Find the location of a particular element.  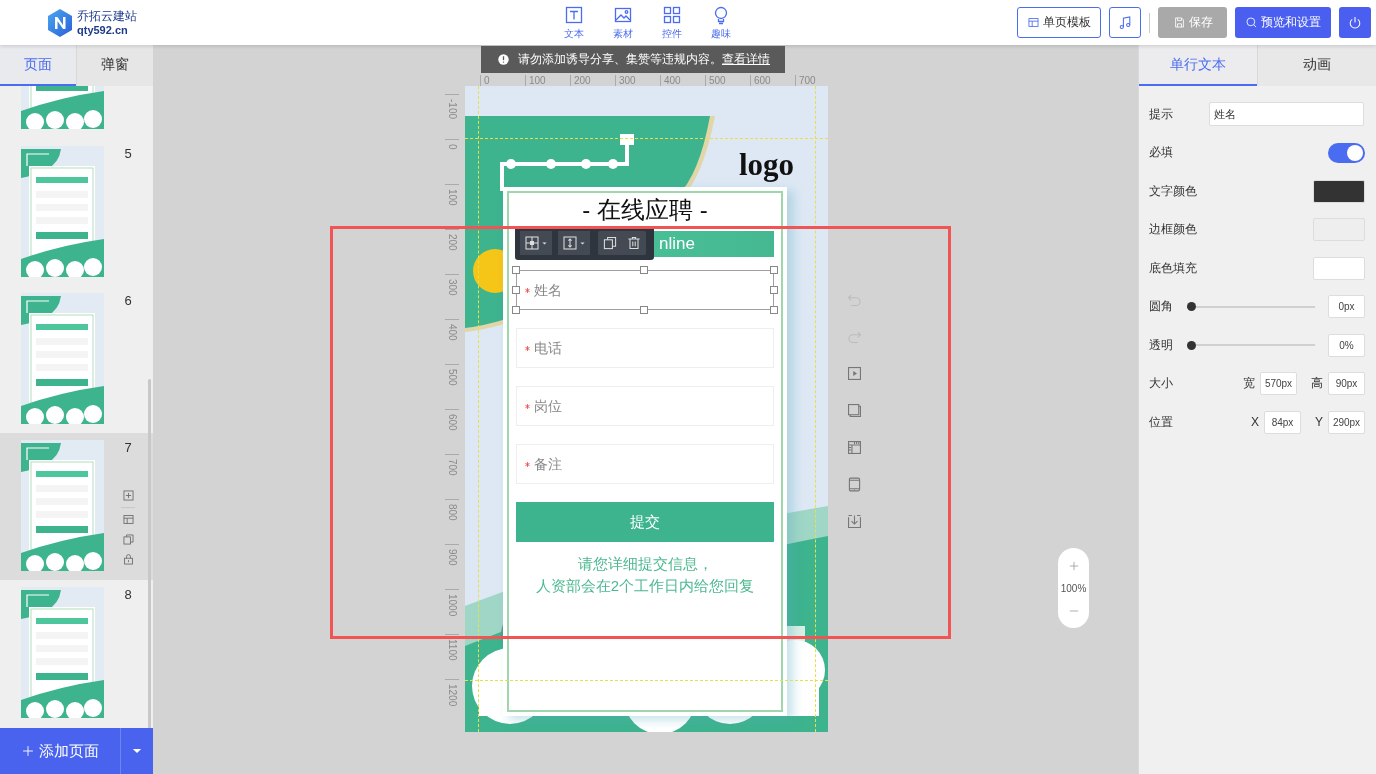

plus-icon is located at coordinates (28, 751).